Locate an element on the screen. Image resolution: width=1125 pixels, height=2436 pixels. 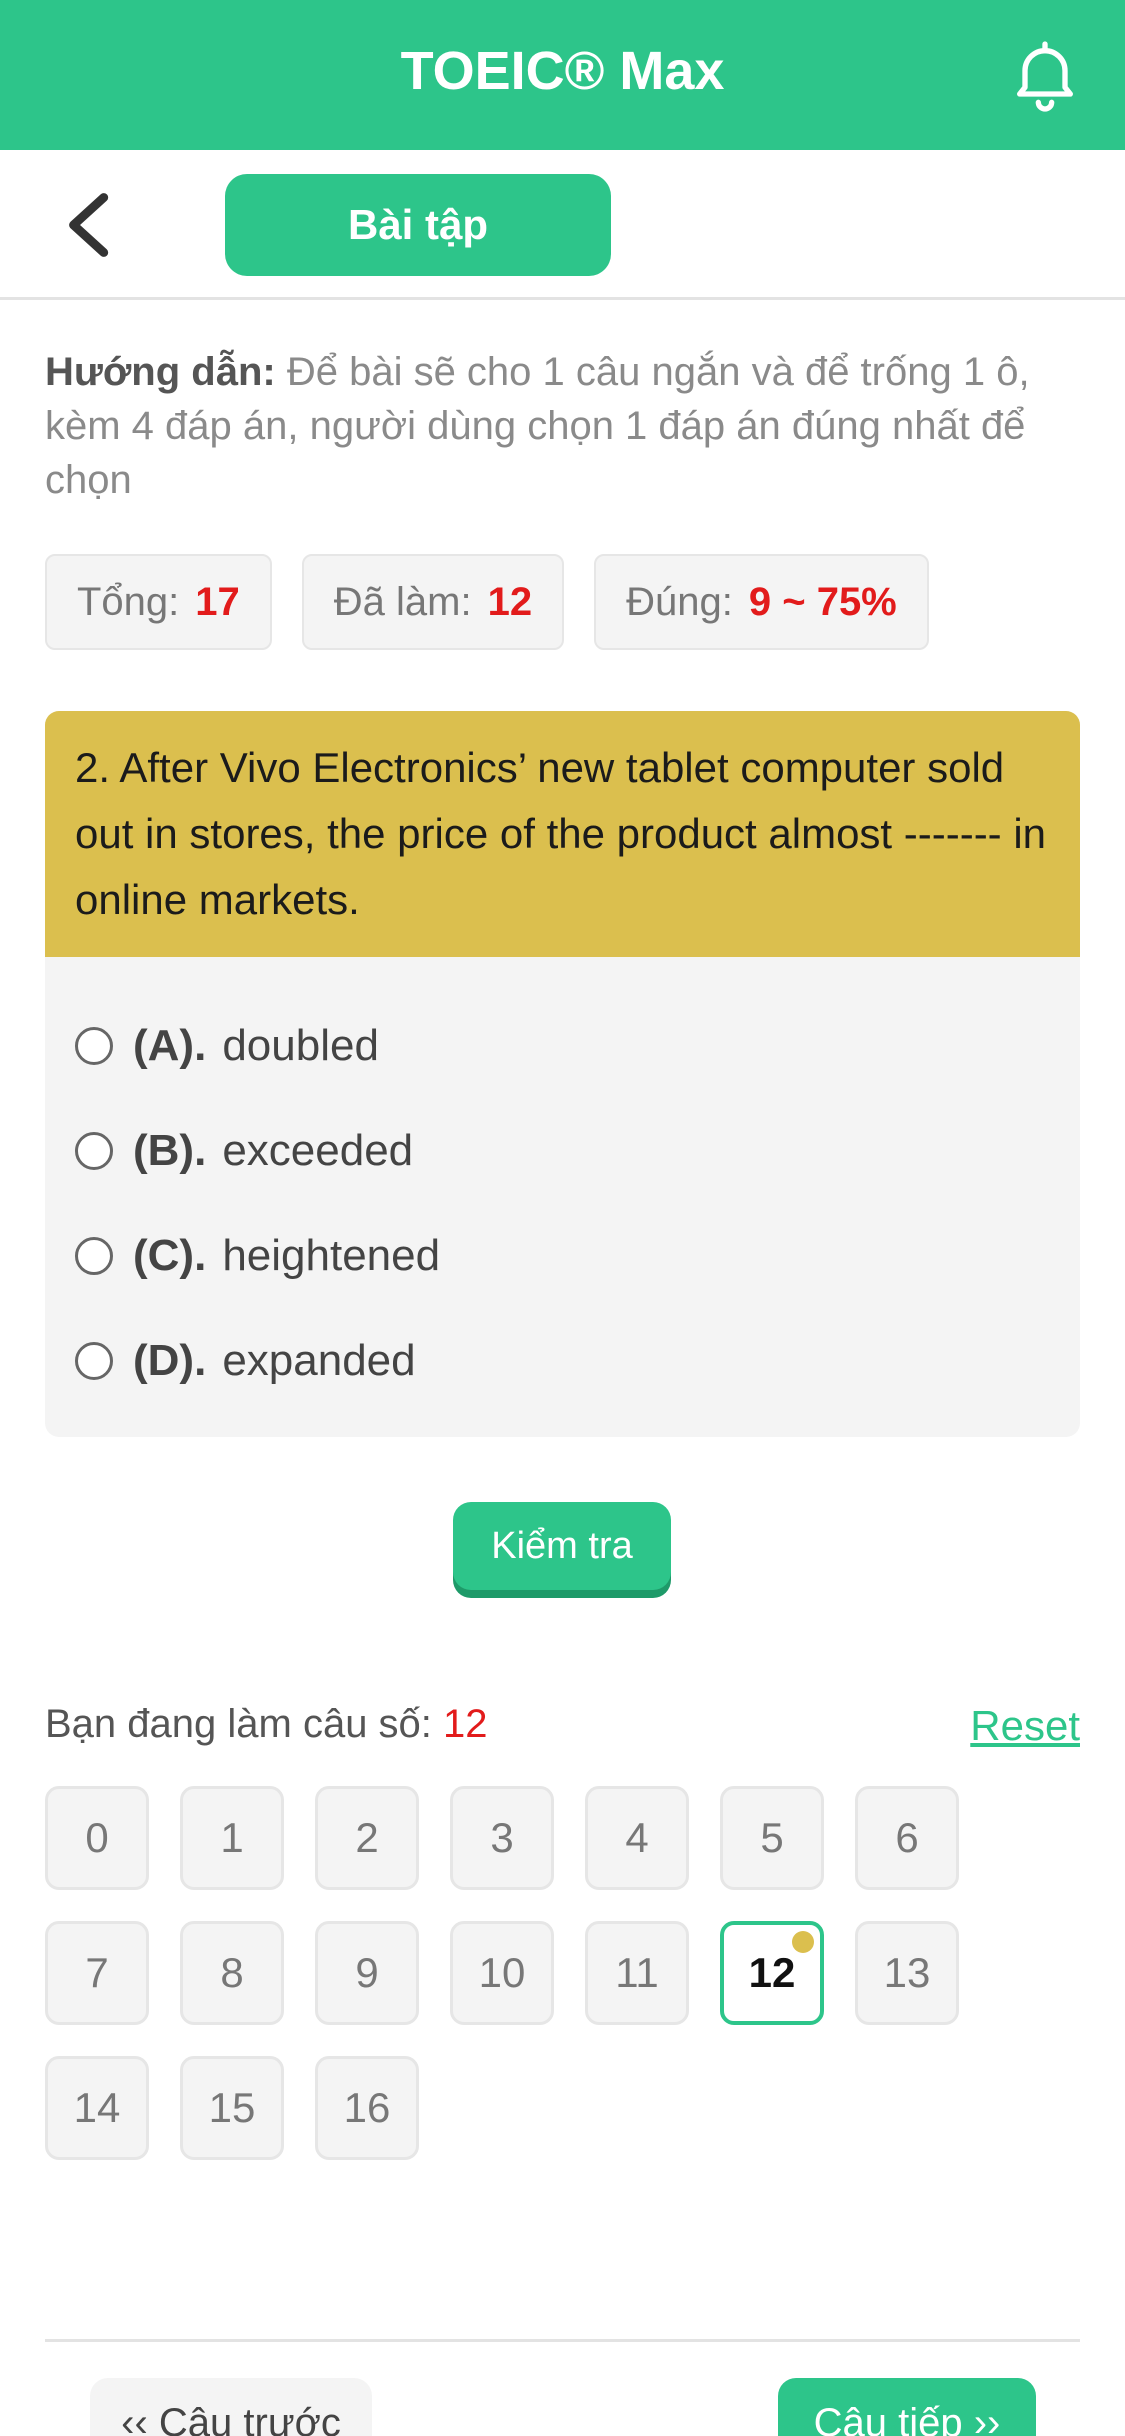
chevron-left-icon is located at coordinates (90, 225).